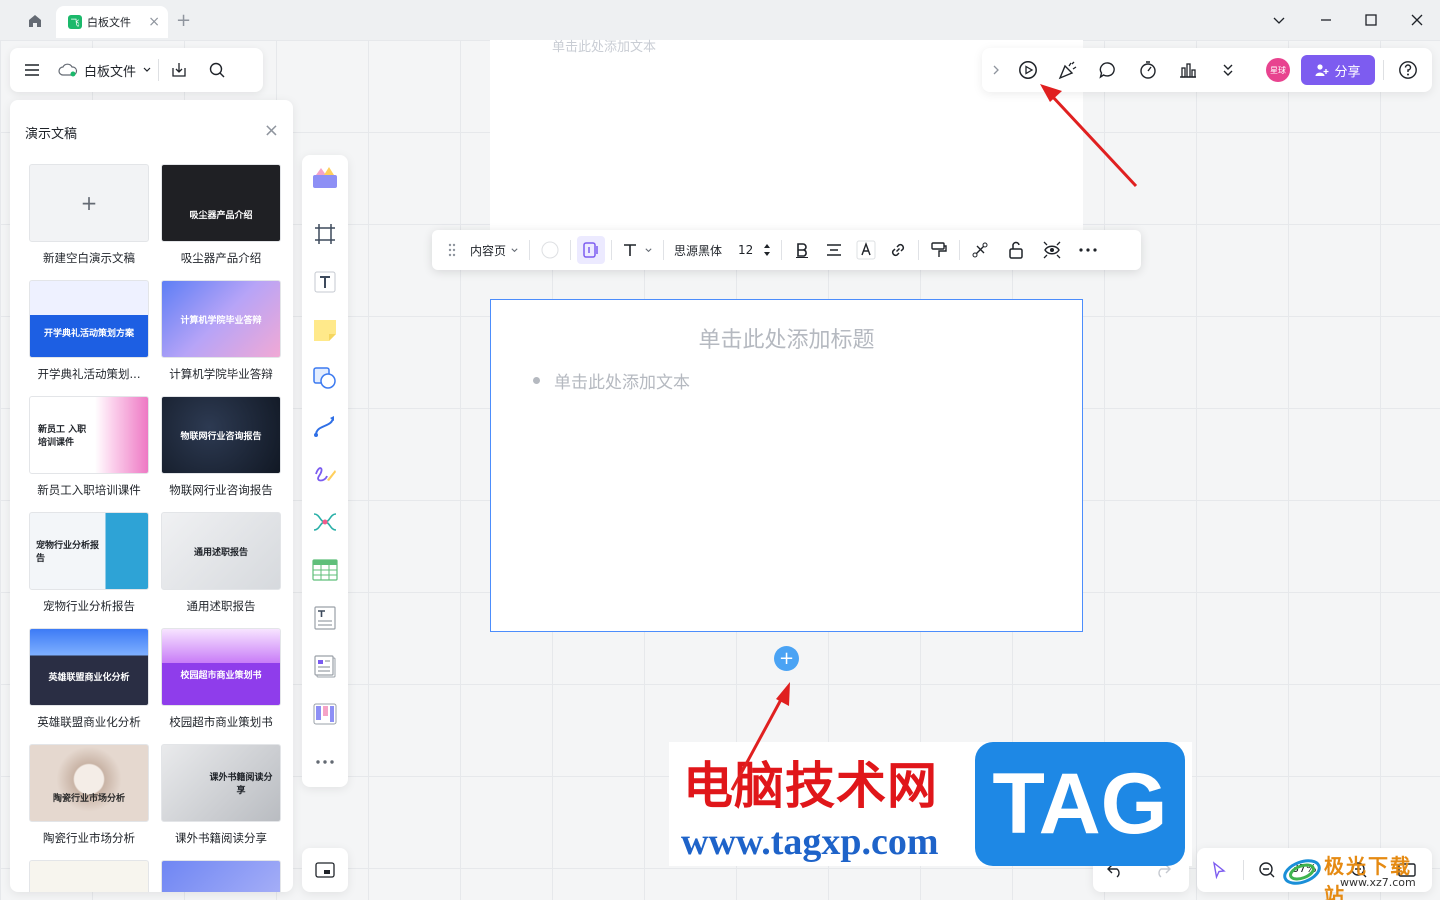 This screenshot has height=900, width=1440. What do you see at coordinates (1371, 20) in the screenshot?
I see `maximize-icon` at bounding box center [1371, 20].